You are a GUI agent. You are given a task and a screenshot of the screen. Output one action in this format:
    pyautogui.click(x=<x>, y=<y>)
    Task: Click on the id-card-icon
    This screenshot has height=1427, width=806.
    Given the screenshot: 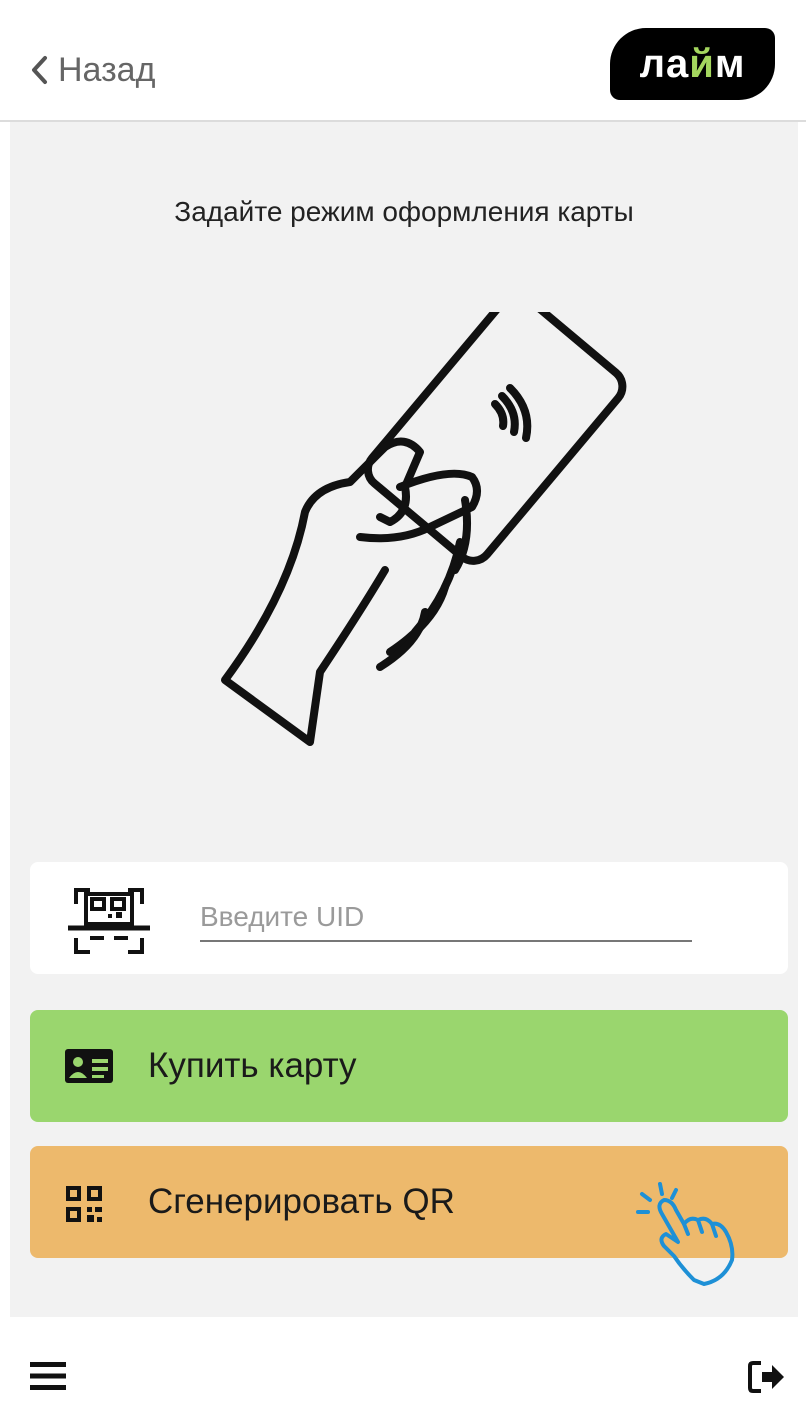 What is the action you would take?
    pyautogui.click(x=89, y=1068)
    